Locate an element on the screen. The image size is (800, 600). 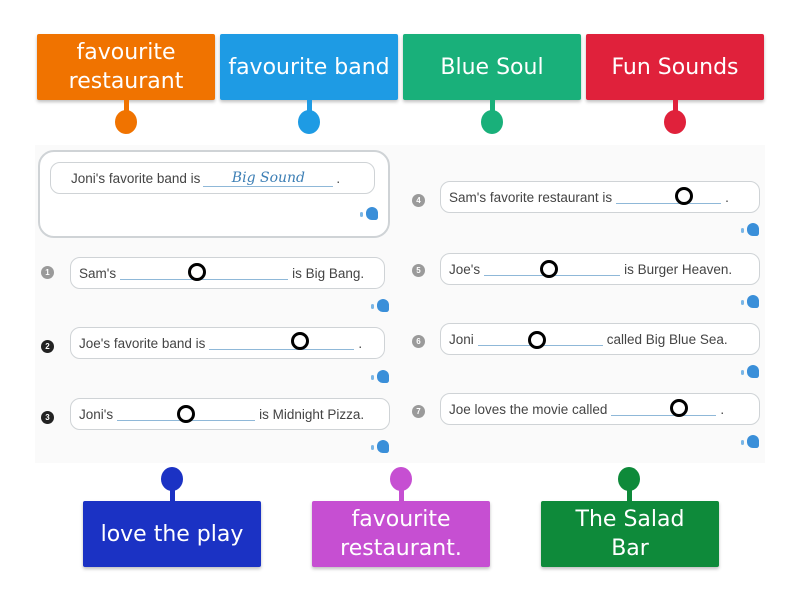
example-sentence: Joni's favorite band is Big Sound . is located at coordinates (212, 178).